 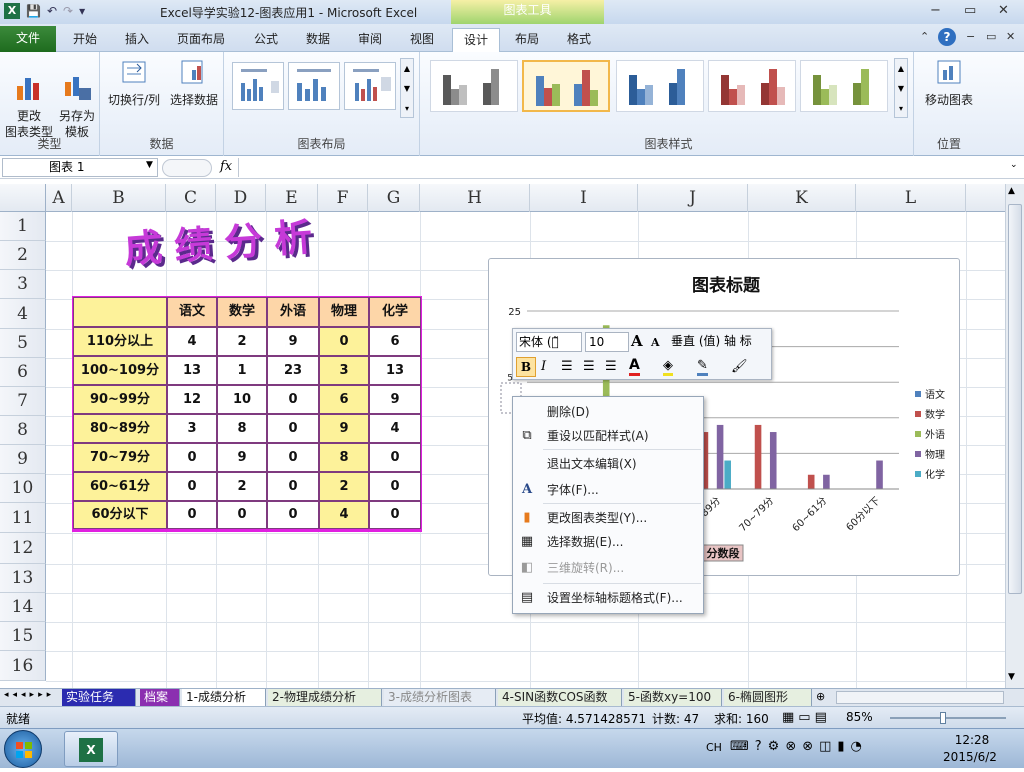 I want to click on format-painter-icon: 🖌, so click(x=739, y=366).